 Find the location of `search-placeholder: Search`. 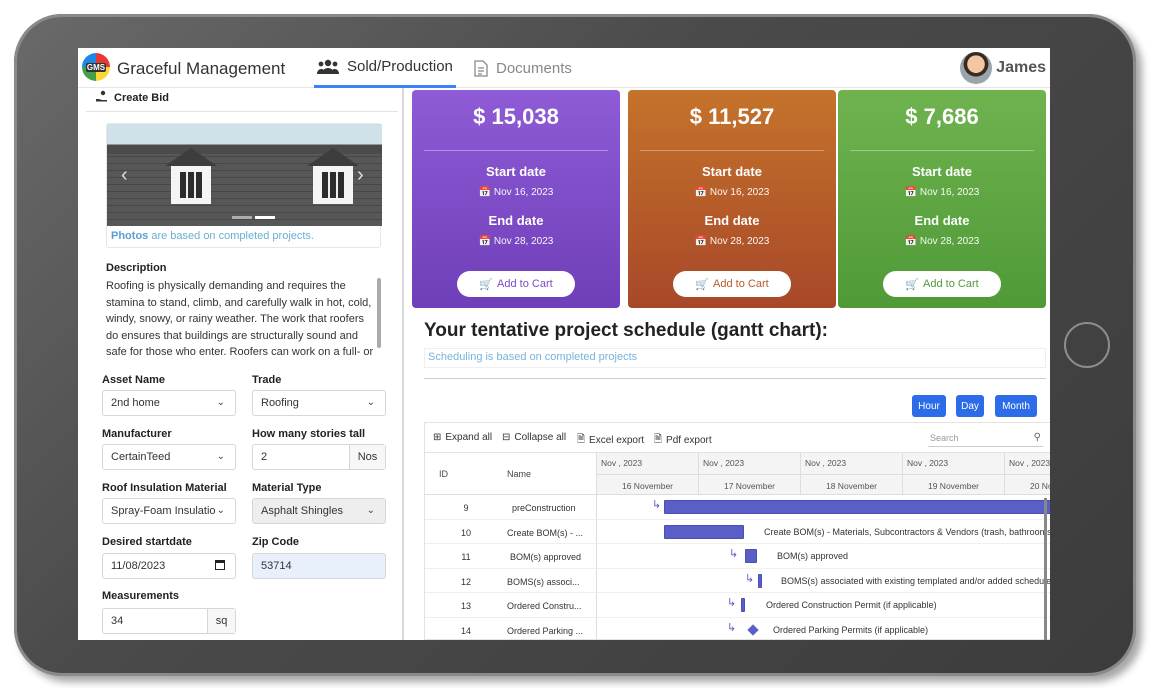

search-placeholder: Search is located at coordinates (944, 438).